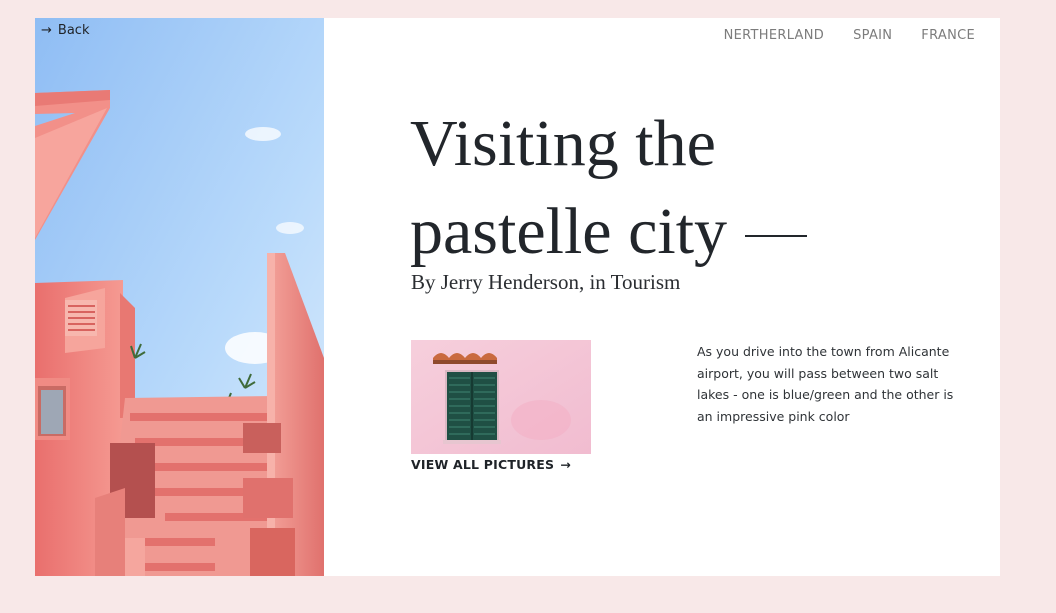  I want to click on back-label: Back, so click(73, 30).